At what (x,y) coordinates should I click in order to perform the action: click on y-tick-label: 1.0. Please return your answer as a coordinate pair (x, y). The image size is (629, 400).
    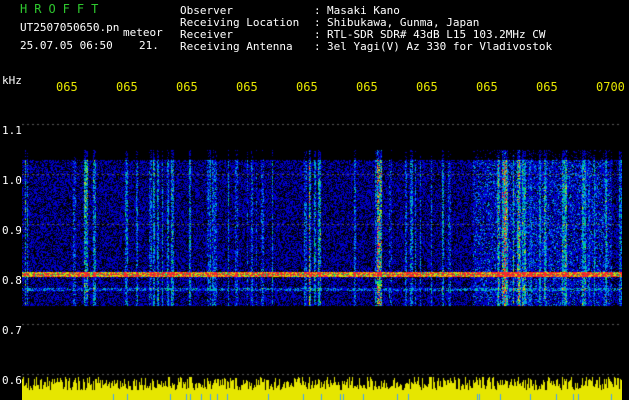
    Looking at the image, I should click on (12, 180).